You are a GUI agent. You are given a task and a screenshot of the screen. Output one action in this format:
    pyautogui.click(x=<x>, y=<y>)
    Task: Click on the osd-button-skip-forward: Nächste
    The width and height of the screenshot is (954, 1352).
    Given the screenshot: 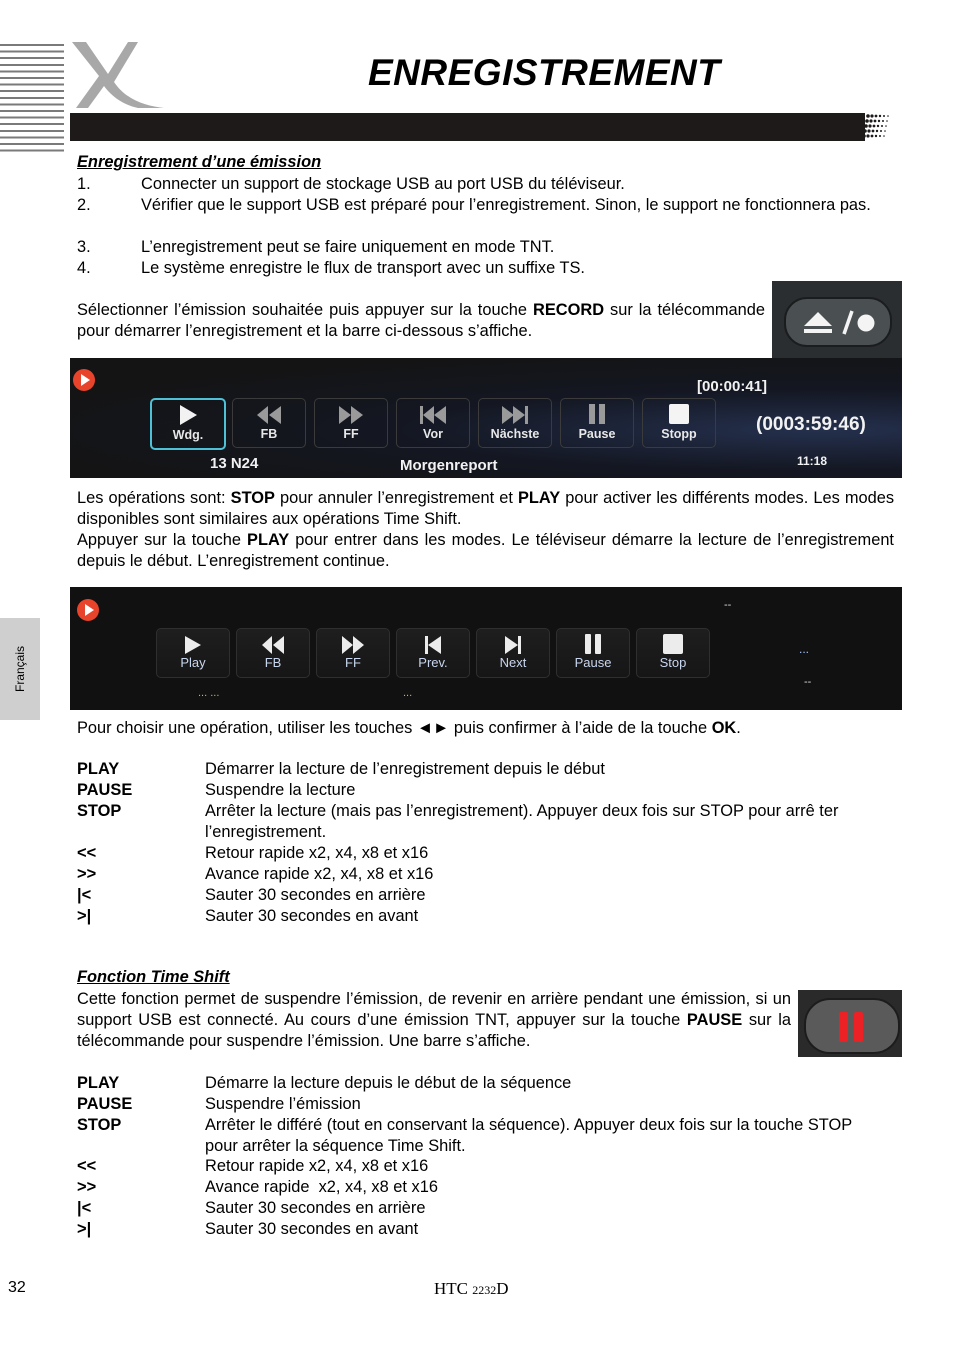 What is the action you would take?
    pyautogui.click(x=515, y=423)
    